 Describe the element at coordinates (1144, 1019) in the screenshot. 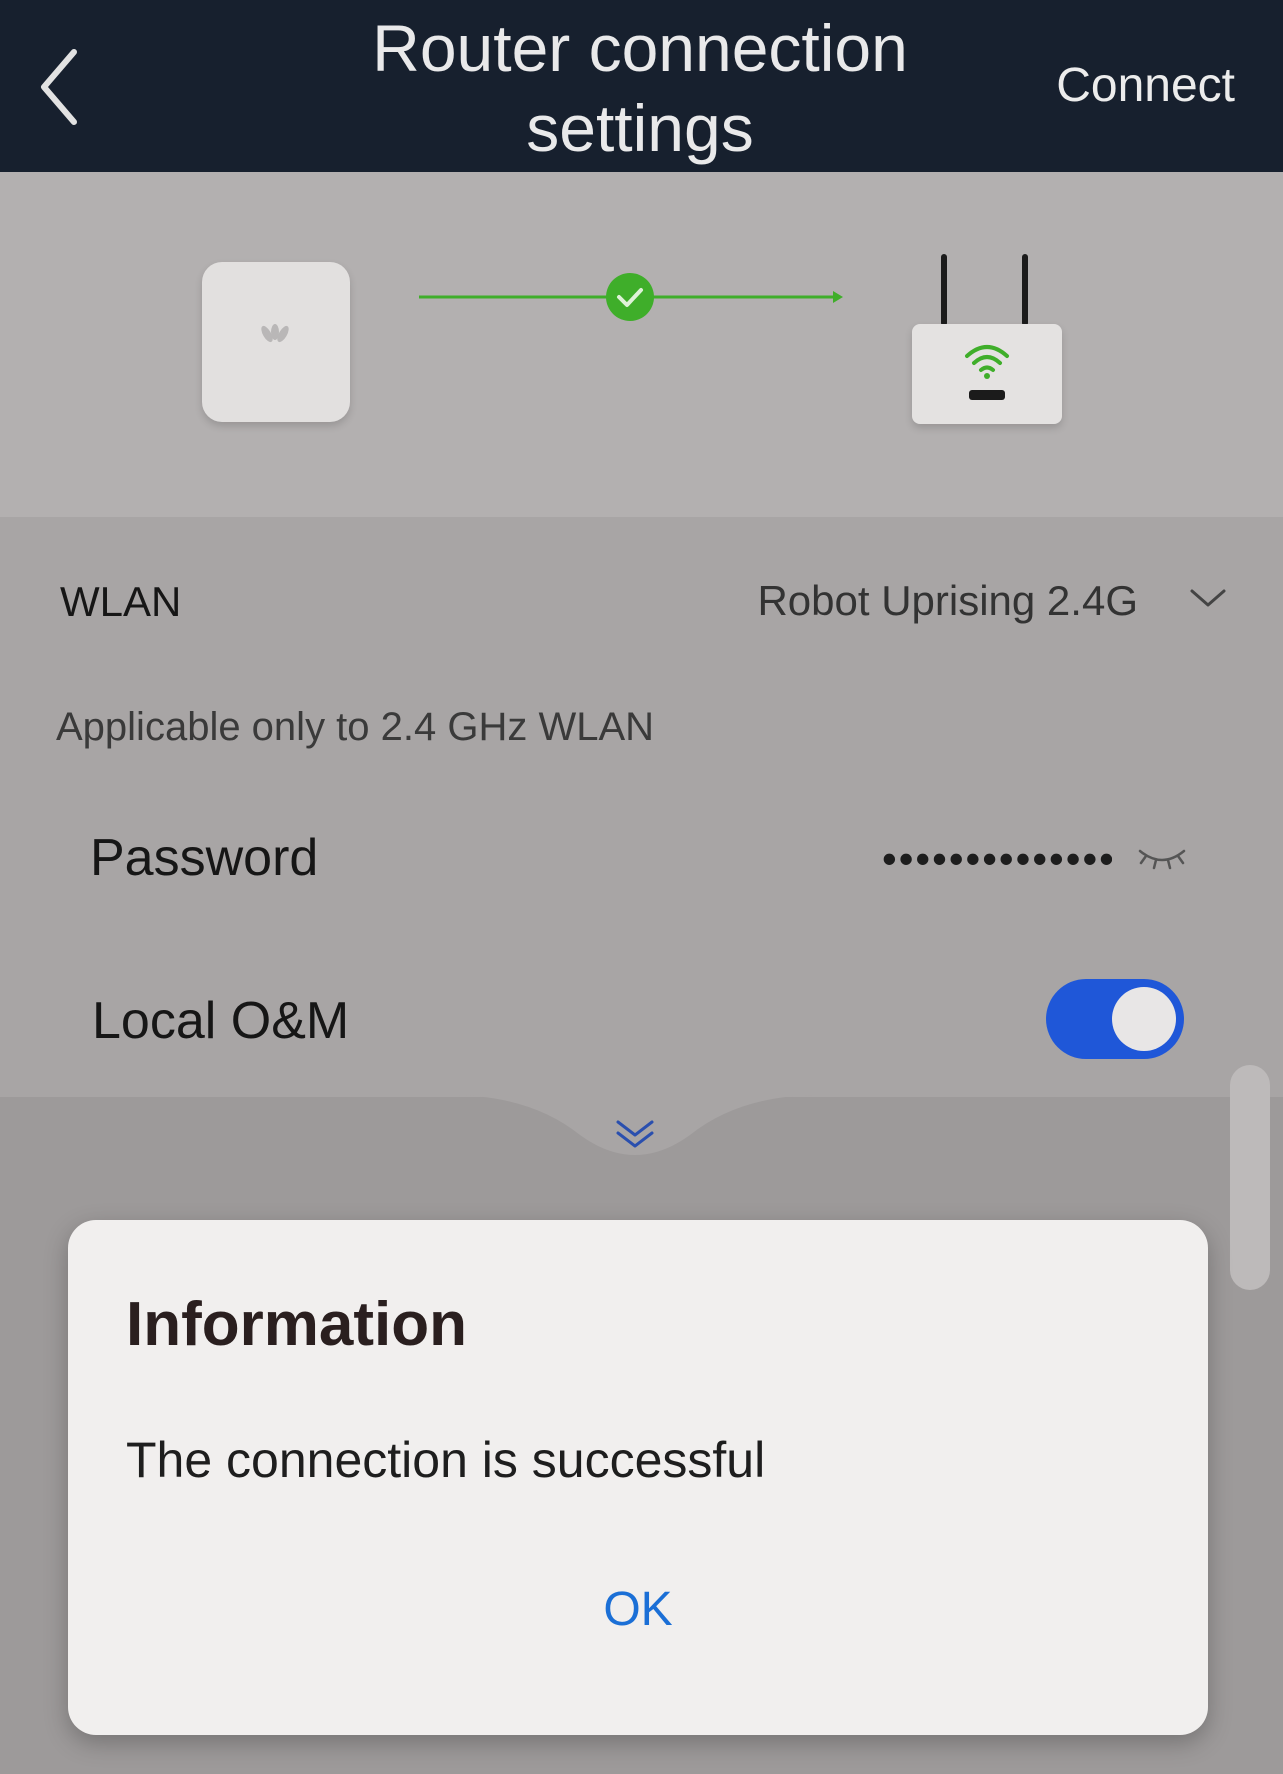

I see `toggle-knob` at that location.